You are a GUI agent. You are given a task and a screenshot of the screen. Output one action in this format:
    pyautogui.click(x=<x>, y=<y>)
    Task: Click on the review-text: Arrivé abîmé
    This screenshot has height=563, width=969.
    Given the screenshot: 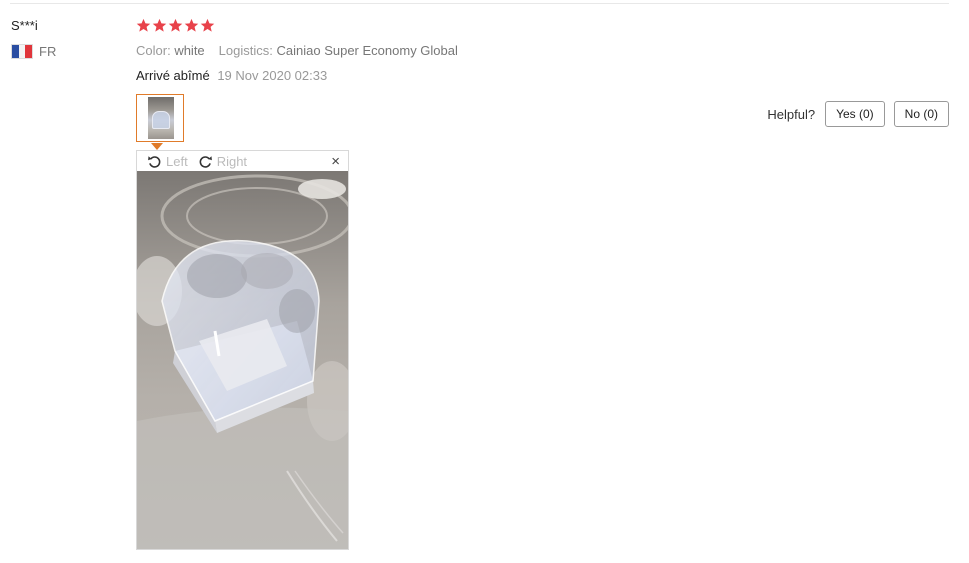 What is the action you would take?
    pyautogui.click(x=173, y=75)
    